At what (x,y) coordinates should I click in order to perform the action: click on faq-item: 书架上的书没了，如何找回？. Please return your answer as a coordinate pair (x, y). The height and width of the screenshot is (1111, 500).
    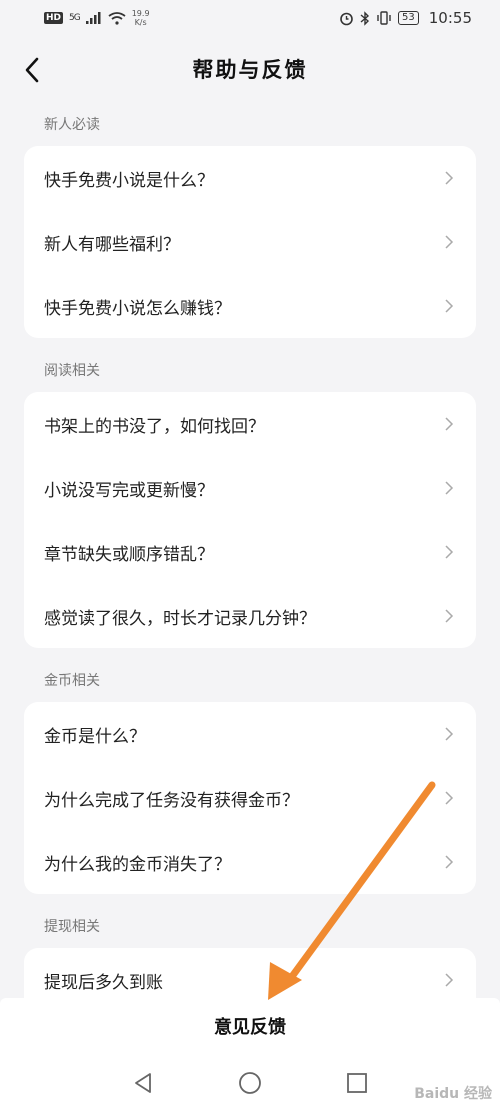
    Looking at the image, I should click on (250, 424).